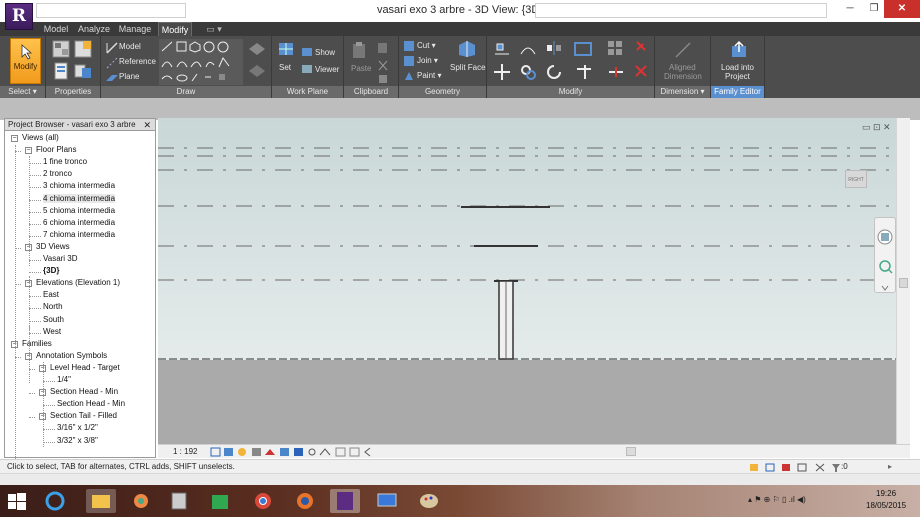  What do you see at coordinates (215, 452) in the screenshot?
I see `detail-level-icon` at bounding box center [215, 452].